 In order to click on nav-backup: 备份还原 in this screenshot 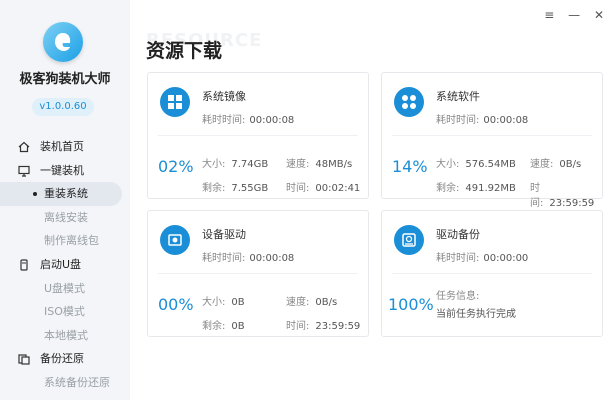, I will do `click(65, 359)`.